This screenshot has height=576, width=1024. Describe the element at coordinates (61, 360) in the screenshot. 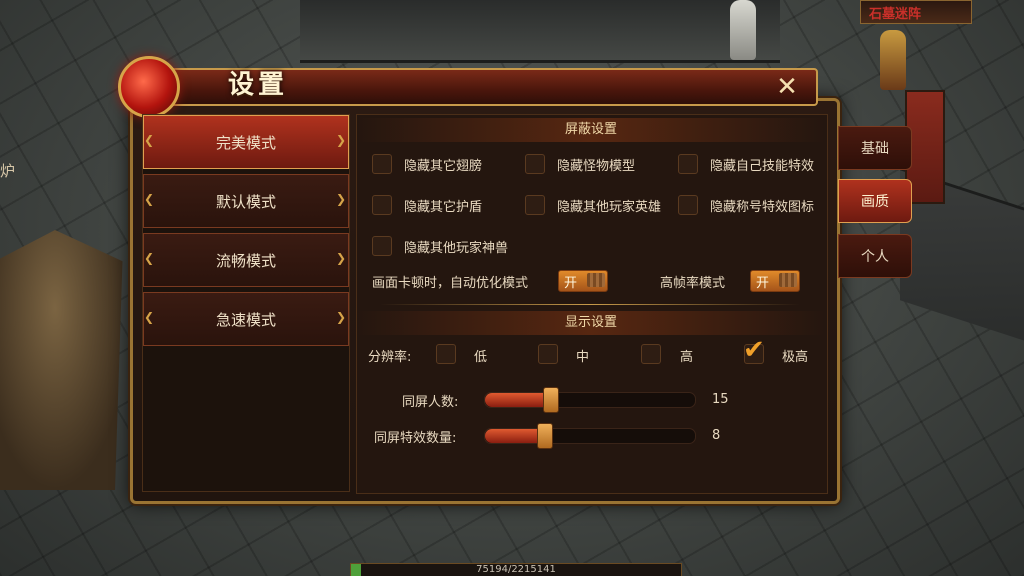

I see `pagoda-tower` at that location.